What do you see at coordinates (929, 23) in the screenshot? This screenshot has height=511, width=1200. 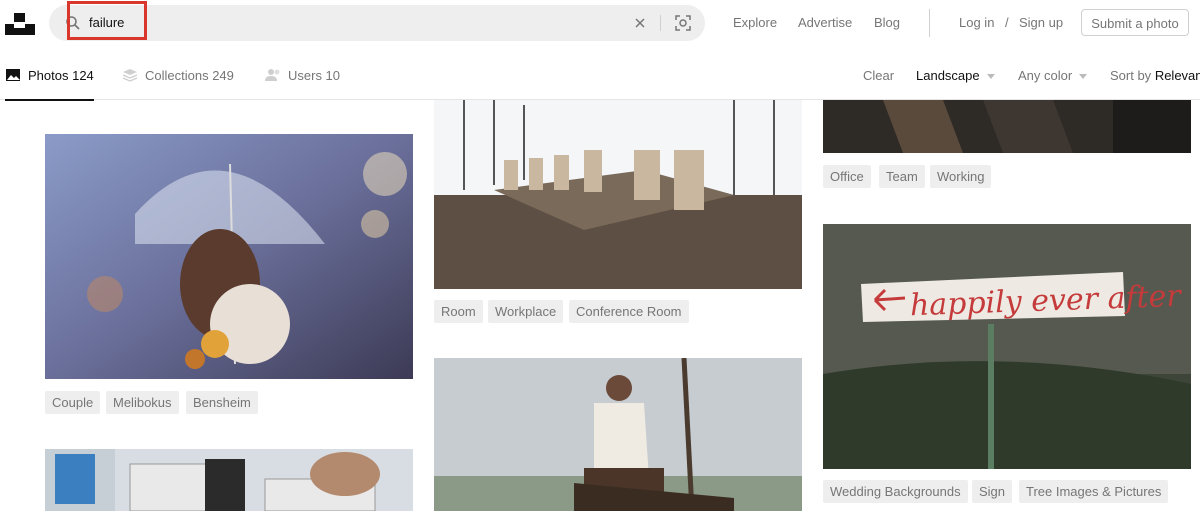 I see `nav-divider` at bounding box center [929, 23].